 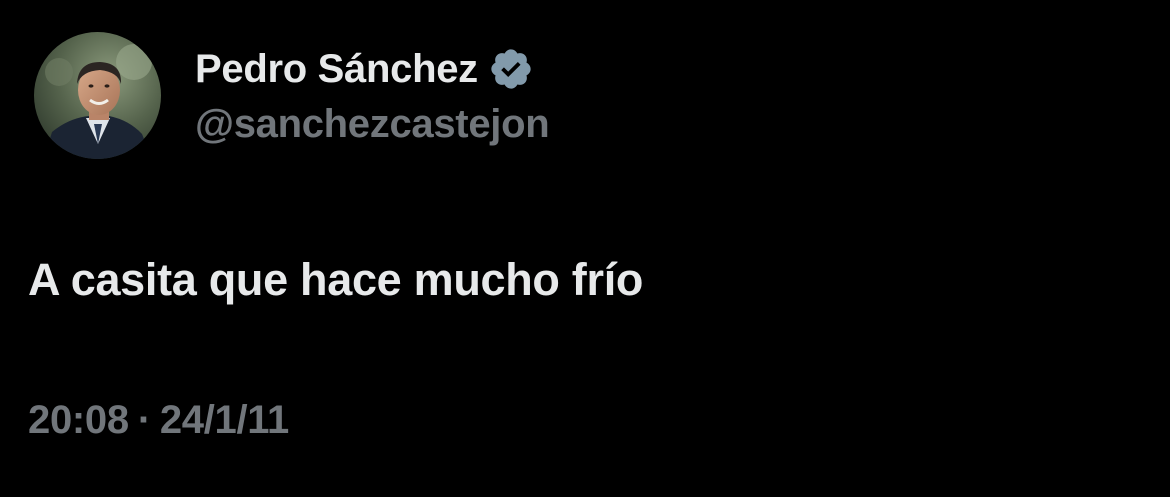 I want to click on author-display-name: Pedro Sánchez, so click(x=336, y=69).